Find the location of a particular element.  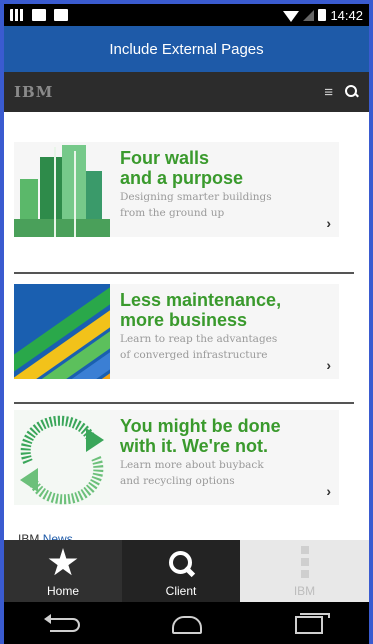

battery-icon is located at coordinates (322, 15).